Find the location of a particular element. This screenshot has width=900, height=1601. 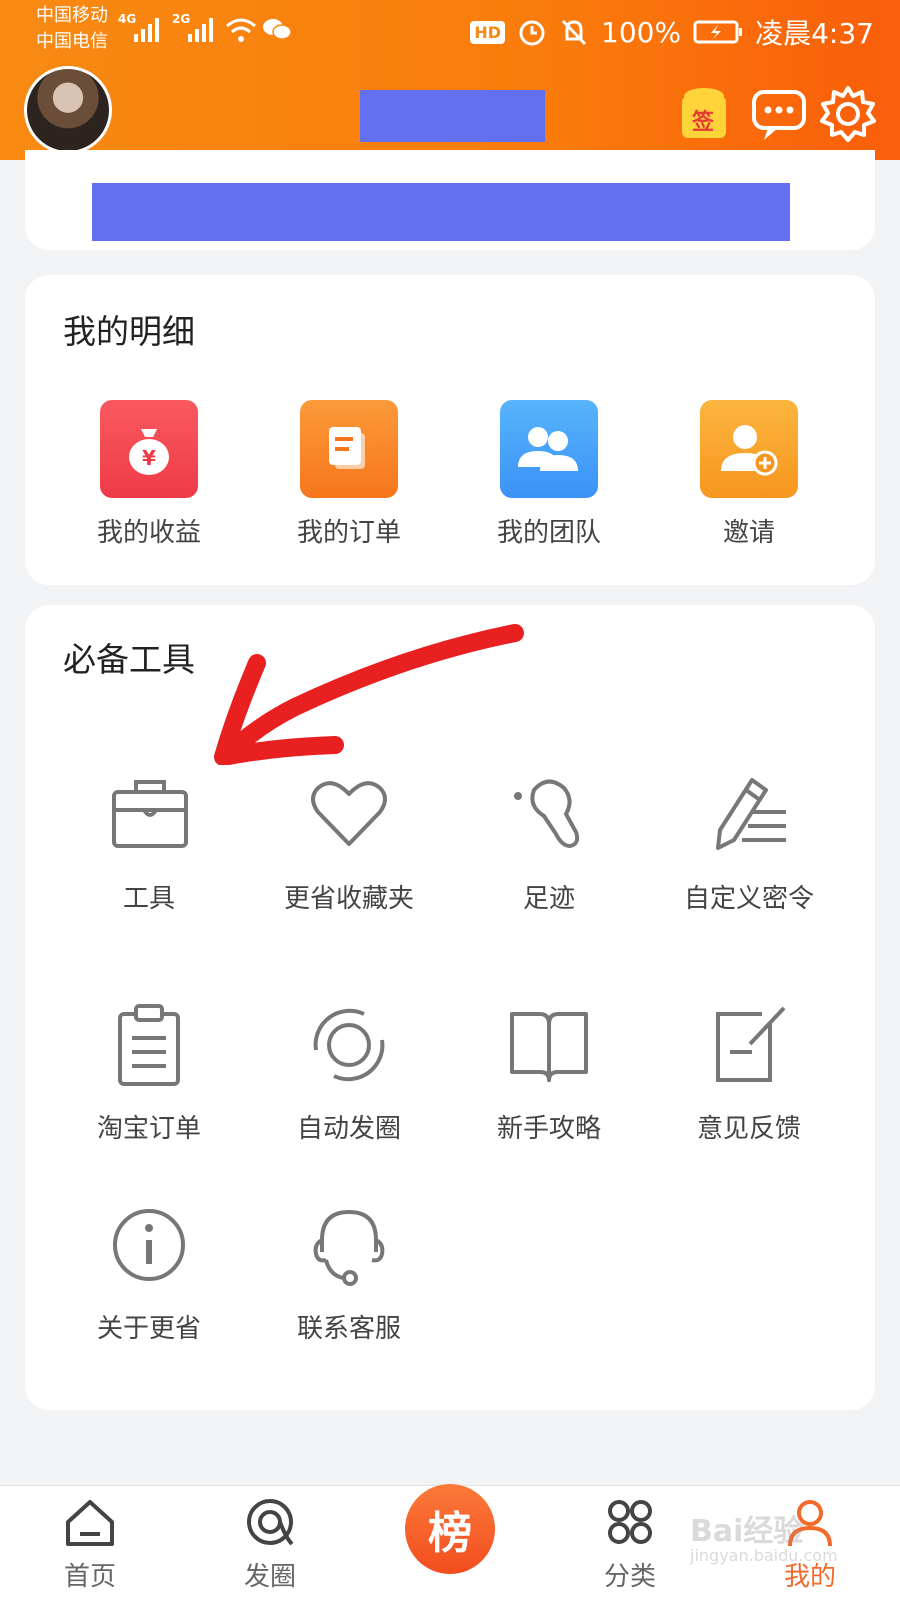

details-item-earnings: ¥ 我的收益 is located at coordinates (149, 474).